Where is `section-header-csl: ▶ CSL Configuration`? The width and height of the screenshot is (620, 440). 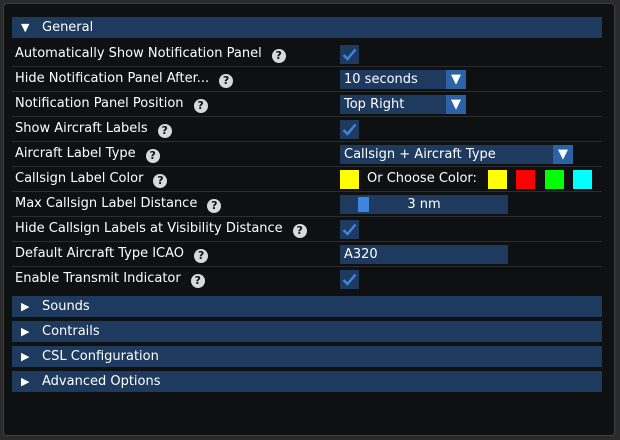 section-header-csl: ▶ CSL Configuration is located at coordinates (307, 356).